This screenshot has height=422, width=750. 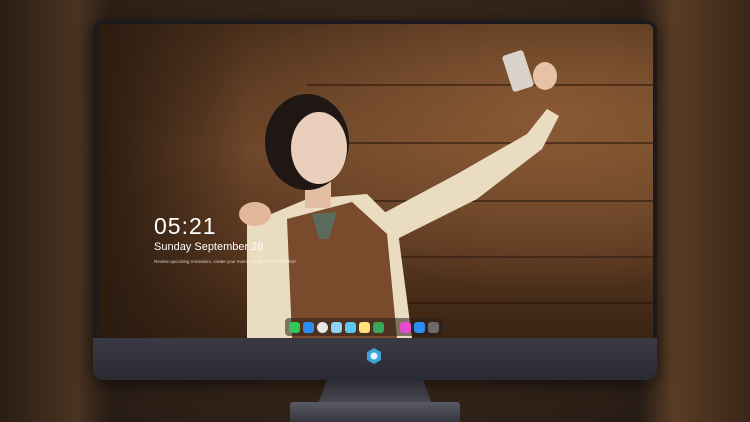 I want to click on monitor-chin, so click(x=375, y=359).